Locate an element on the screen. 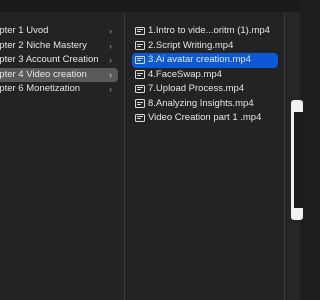 The height and width of the screenshot is (300, 320). file-name: 4.FaceSwap.mp4 is located at coordinates (185, 74).